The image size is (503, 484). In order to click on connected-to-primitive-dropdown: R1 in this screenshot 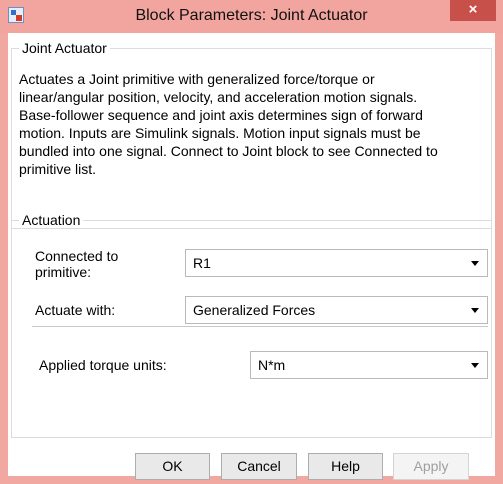, I will do `click(336, 263)`.